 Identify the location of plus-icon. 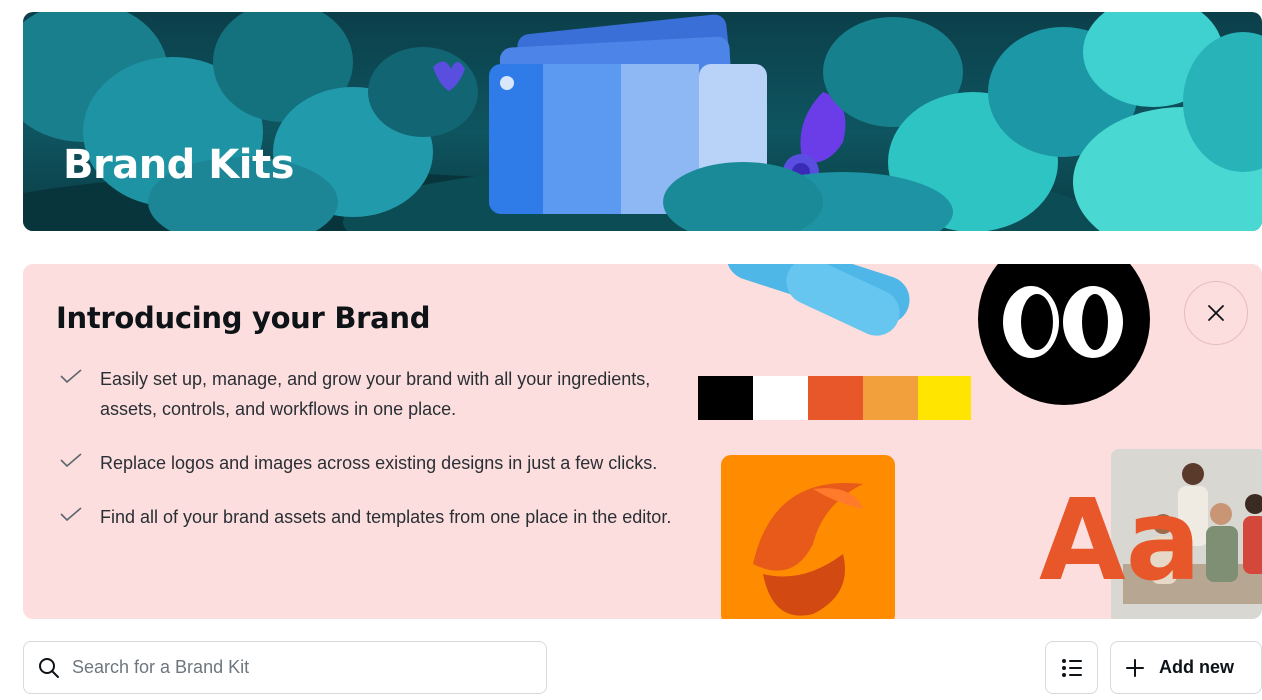
(1135, 667).